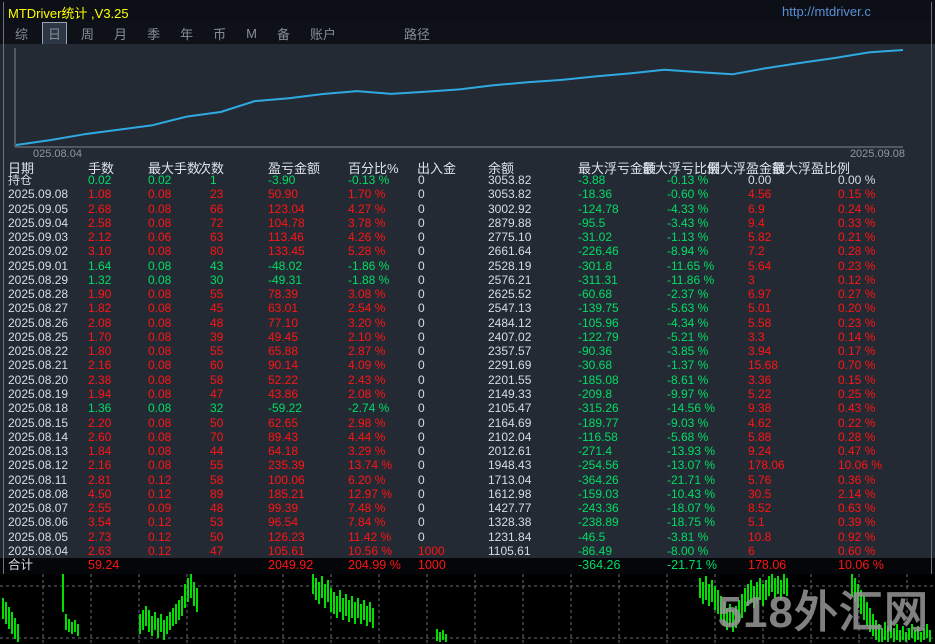 Image resolution: width=935 pixels, height=644 pixels. What do you see at coordinates (367, 237) in the screenshot?
I see `cell: 4.26 %` at bounding box center [367, 237].